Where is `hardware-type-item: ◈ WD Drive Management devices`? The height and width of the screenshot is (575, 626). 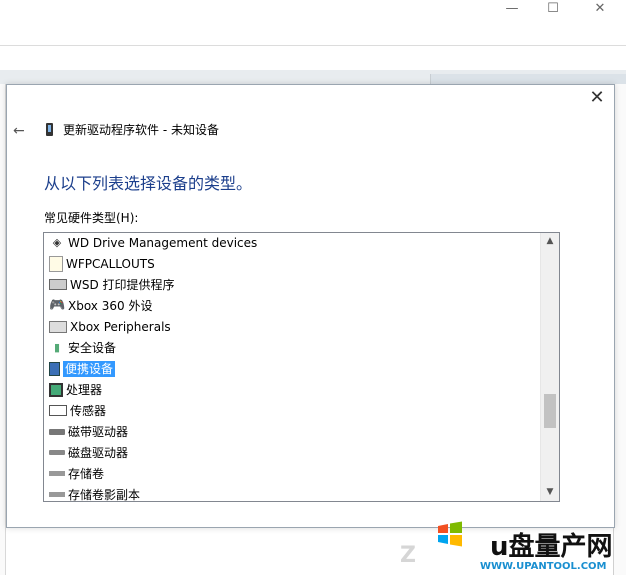
hardware-type-item: ◈ WD Drive Management devices is located at coordinates (291, 243).